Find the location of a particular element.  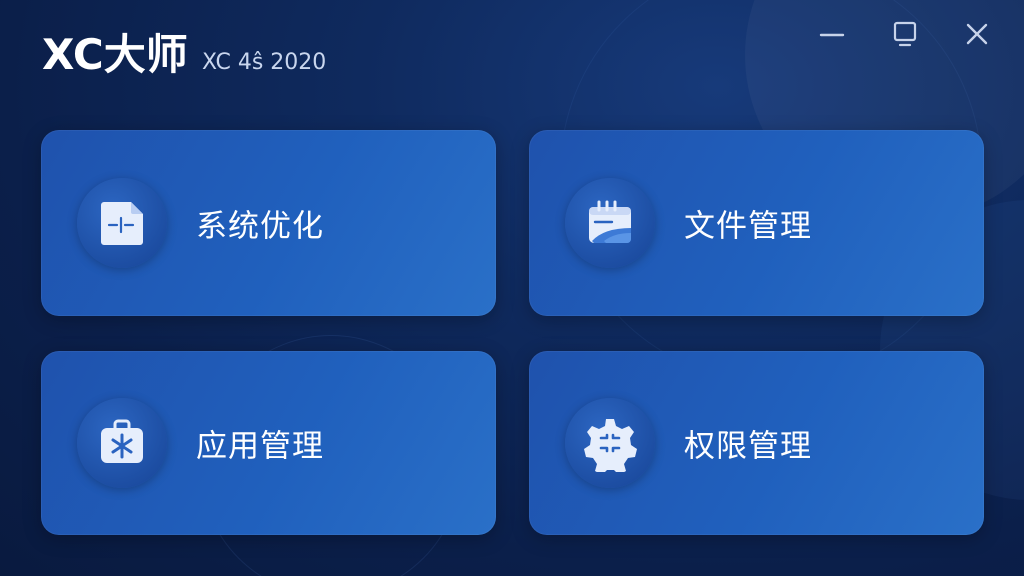

app-version: XC 4ŝ 2020 is located at coordinates (264, 62).